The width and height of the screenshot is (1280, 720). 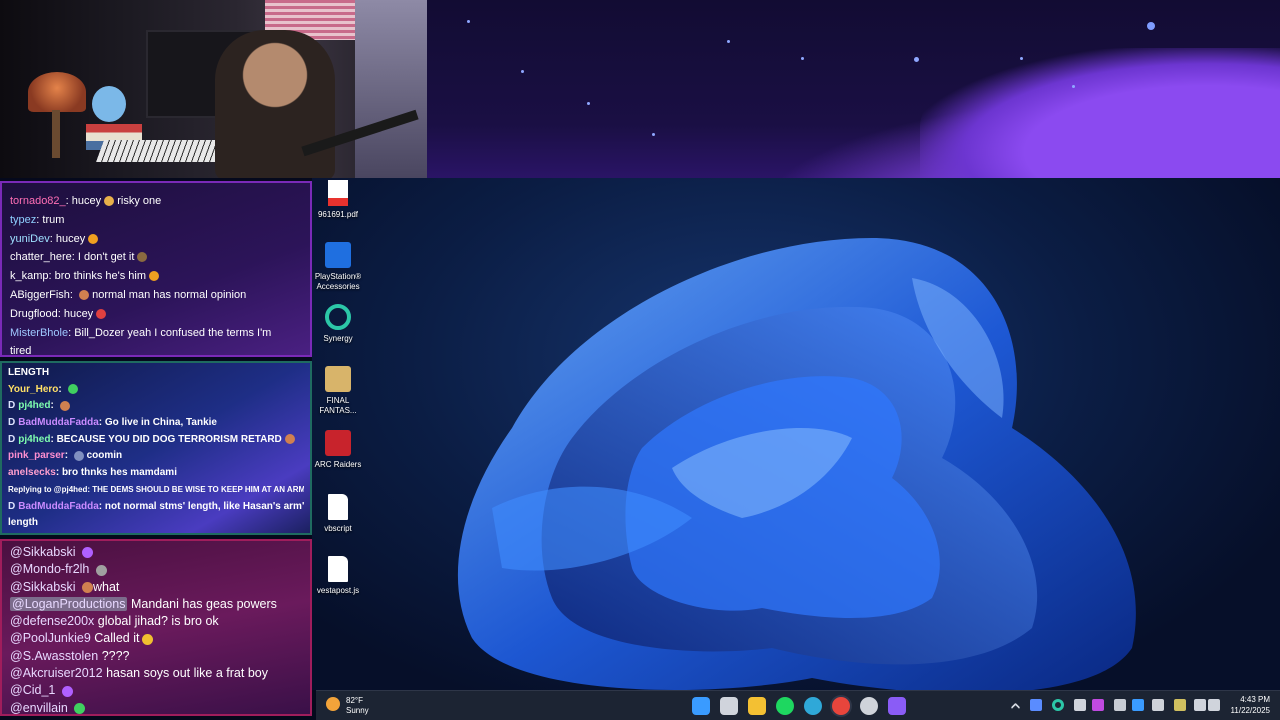 What do you see at coordinates (169, 439) in the screenshot?
I see `chat-text: BECAUSE YOU DID DOG TERRORISM RETARD` at bounding box center [169, 439].